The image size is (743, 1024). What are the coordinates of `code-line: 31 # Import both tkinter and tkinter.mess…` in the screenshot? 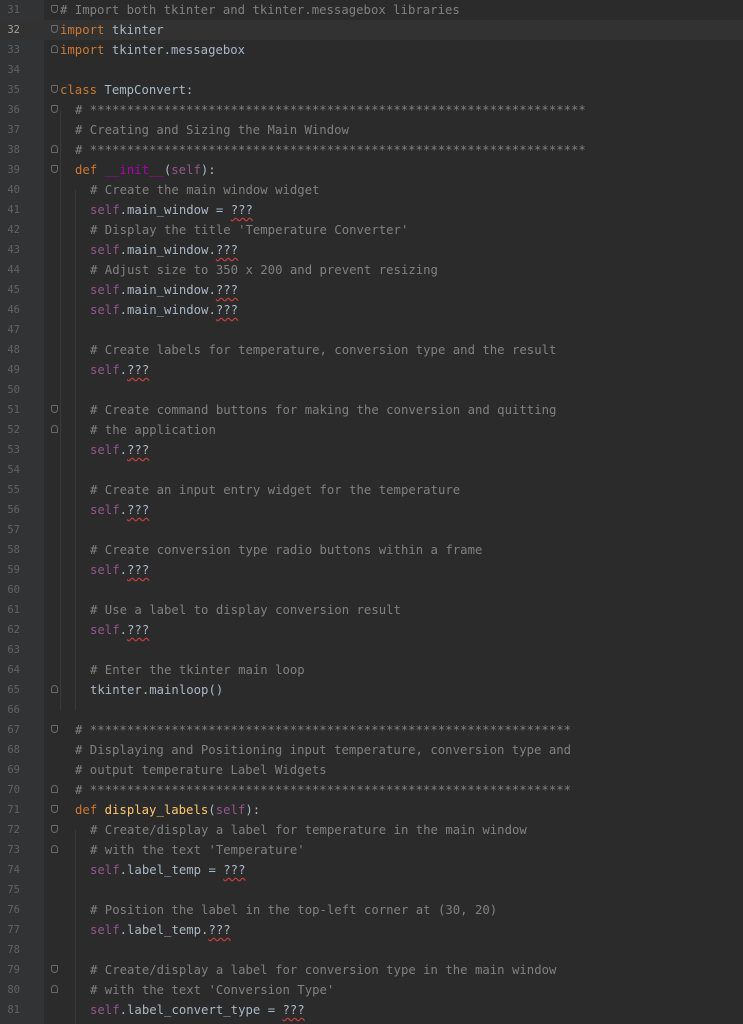 It's located at (371, 10).